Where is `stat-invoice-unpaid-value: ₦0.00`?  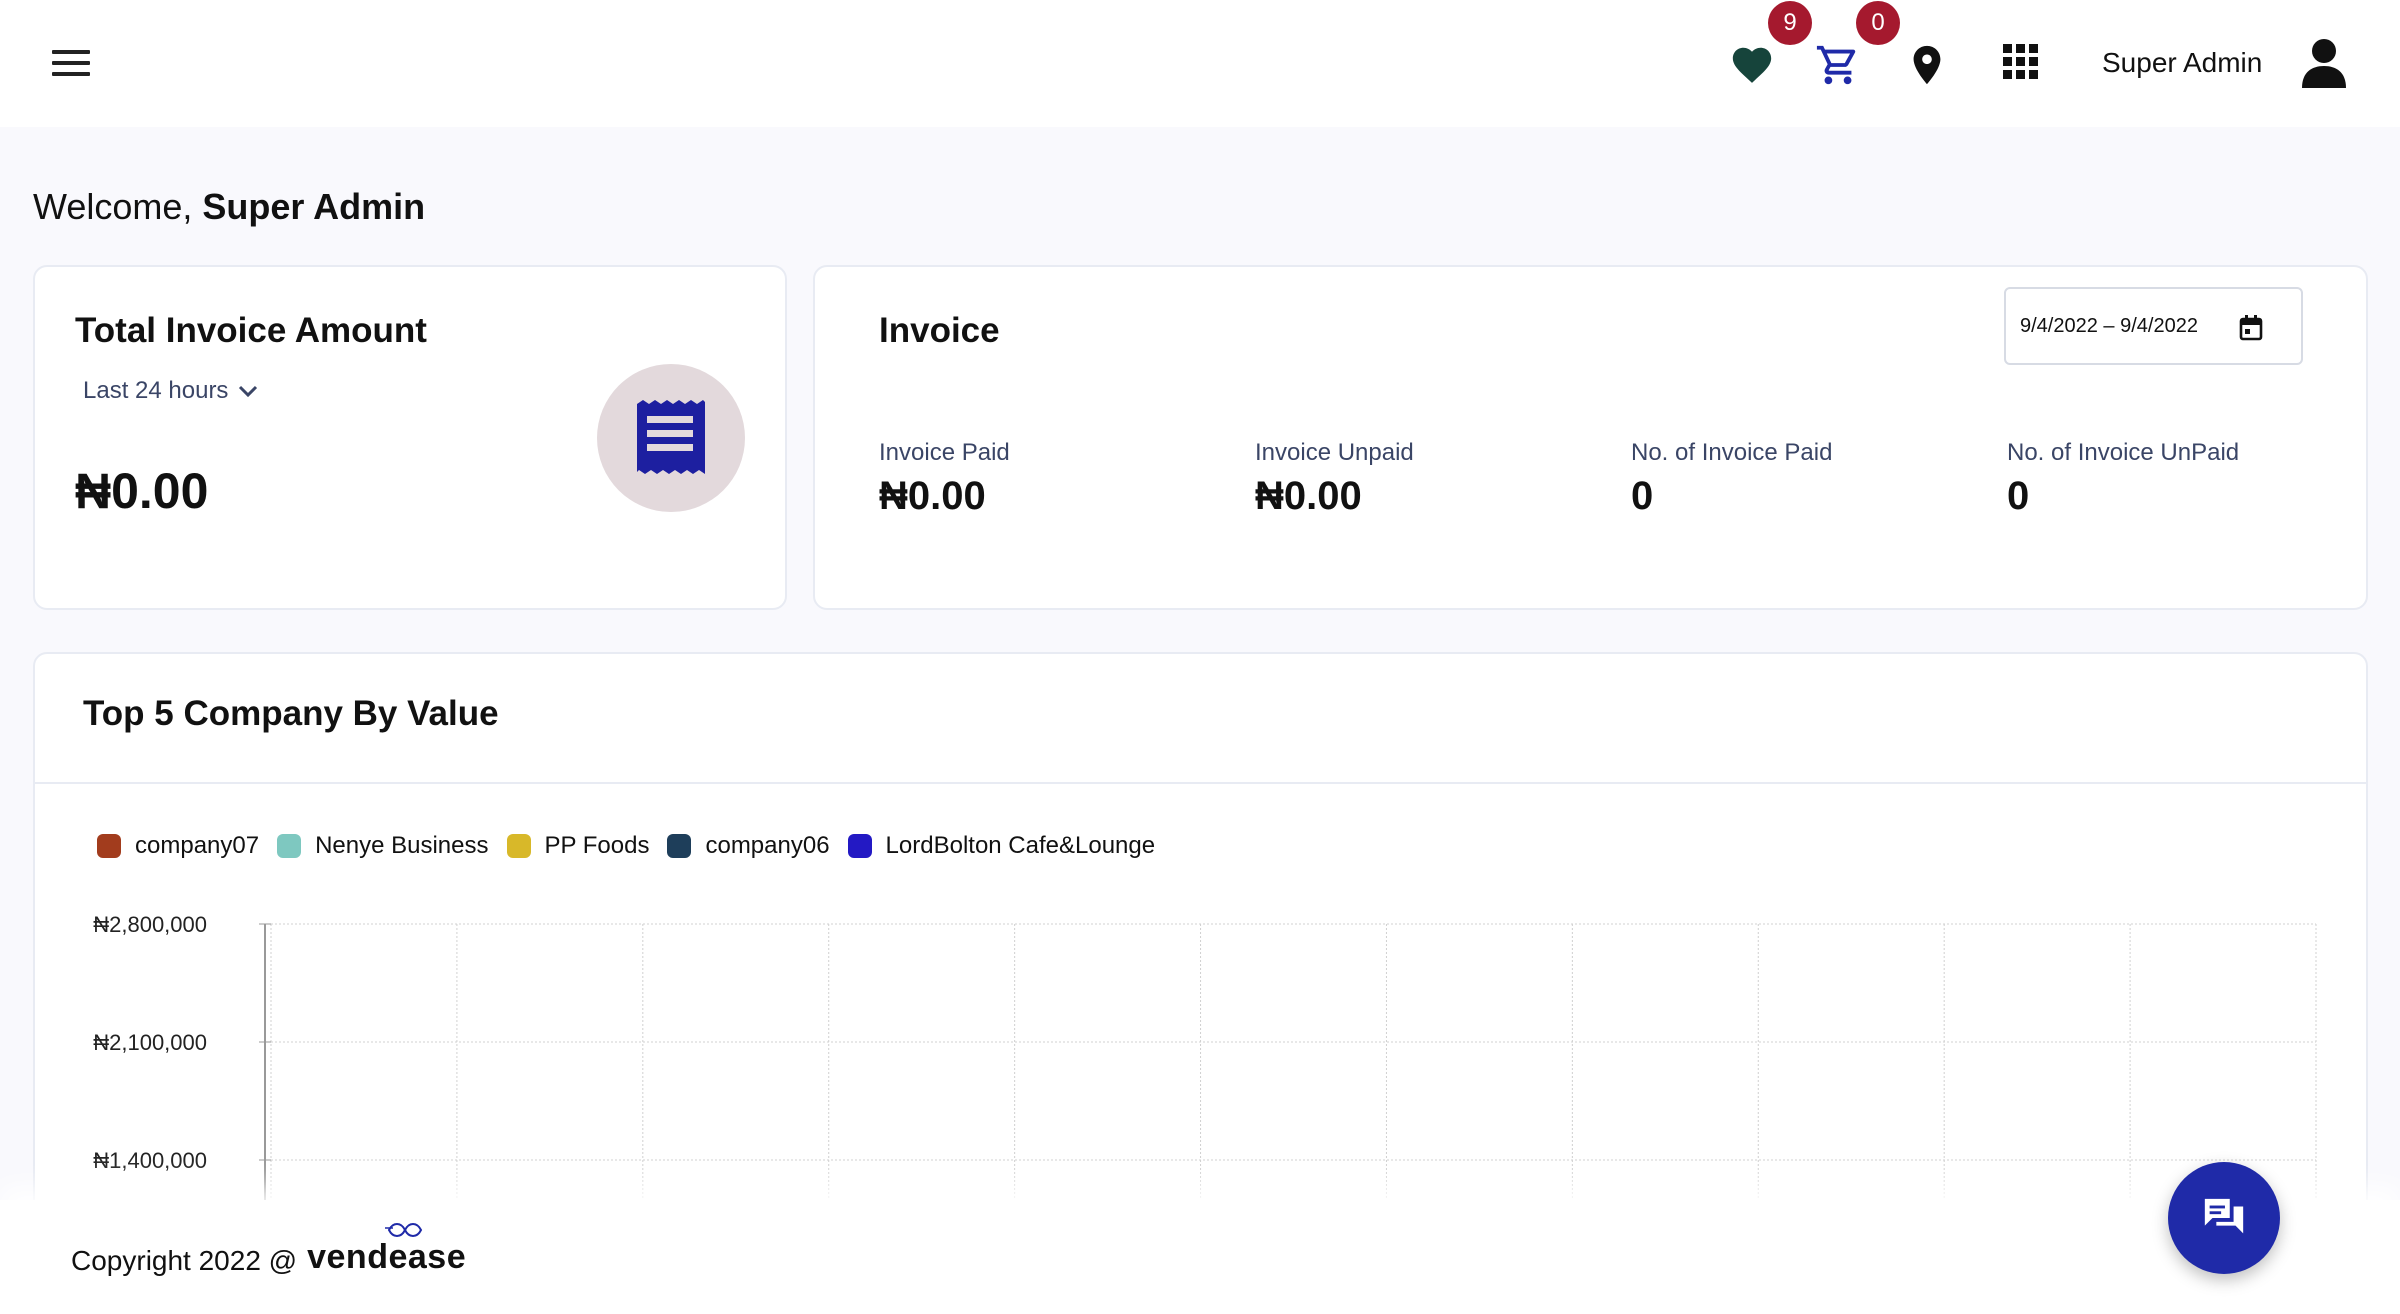 stat-invoice-unpaid-value: ₦0.00 is located at coordinates (1308, 496).